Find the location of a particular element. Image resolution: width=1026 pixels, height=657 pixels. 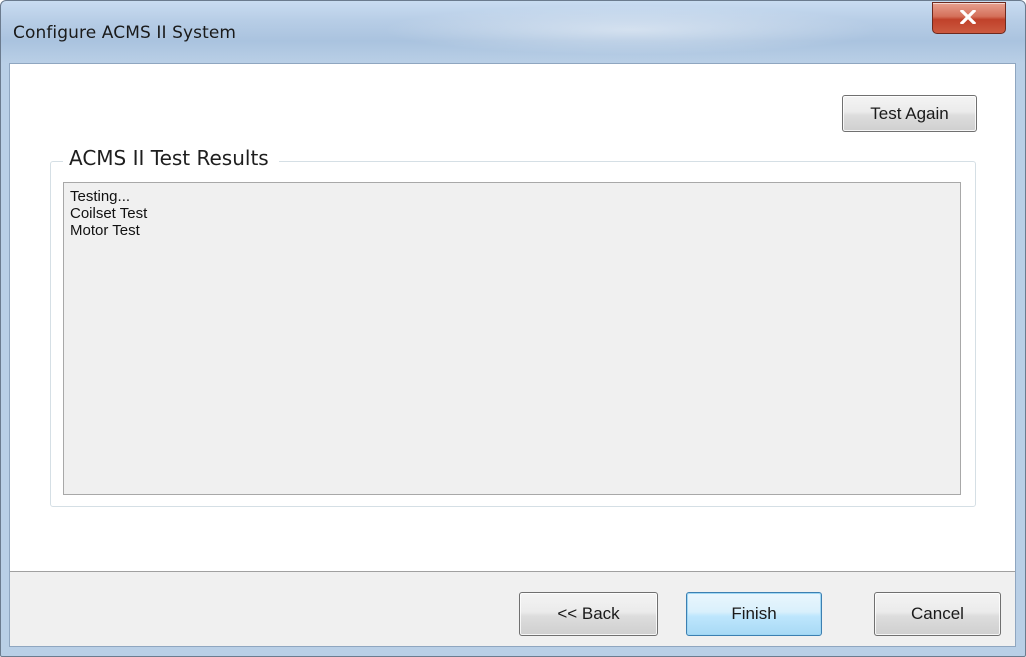

close-button is located at coordinates (969, 18).